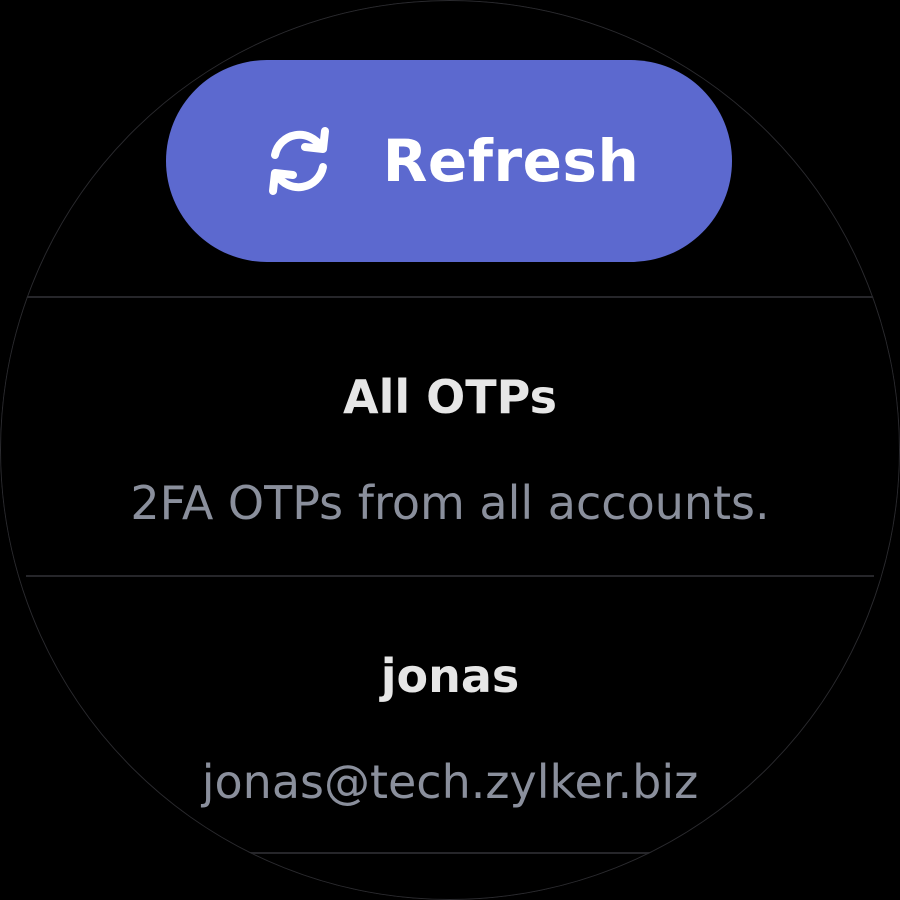 Image resolution: width=900 pixels, height=900 pixels. I want to click on list-item-title: jonas, so click(450, 676).